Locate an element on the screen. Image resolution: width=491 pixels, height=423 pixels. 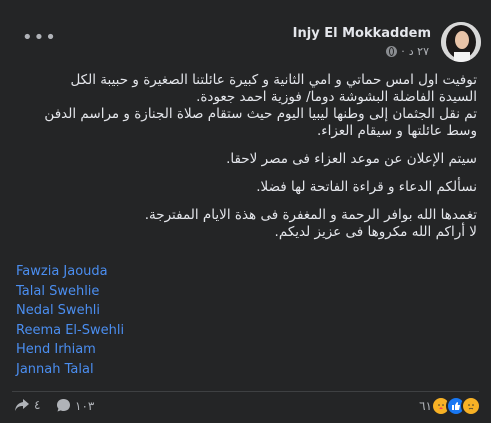
comments-button: ١٠٣ is located at coordinates (75, 405).